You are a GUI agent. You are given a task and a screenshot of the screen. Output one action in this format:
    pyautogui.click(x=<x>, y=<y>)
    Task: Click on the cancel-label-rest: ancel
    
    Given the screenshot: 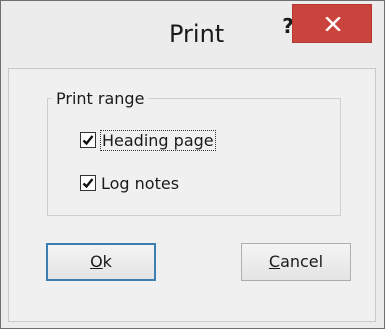 What is the action you would take?
    pyautogui.click(x=302, y=261)
    